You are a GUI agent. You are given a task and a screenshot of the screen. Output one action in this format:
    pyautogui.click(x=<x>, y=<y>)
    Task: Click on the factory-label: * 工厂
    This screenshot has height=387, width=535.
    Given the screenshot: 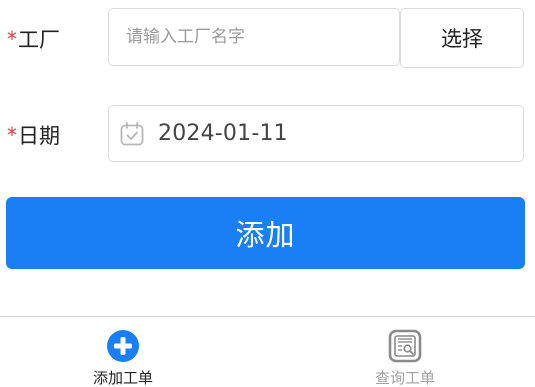 What is the action you would take?
    pyautogui.click(x=33, y=39)
    